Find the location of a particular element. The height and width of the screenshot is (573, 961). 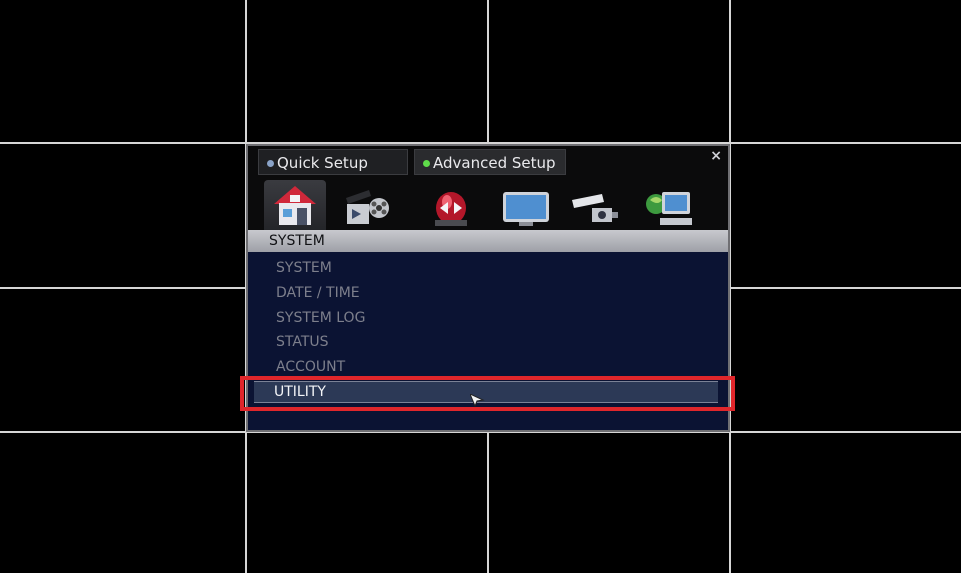

cctv-camera-icon is located at coordinates (595, 206).